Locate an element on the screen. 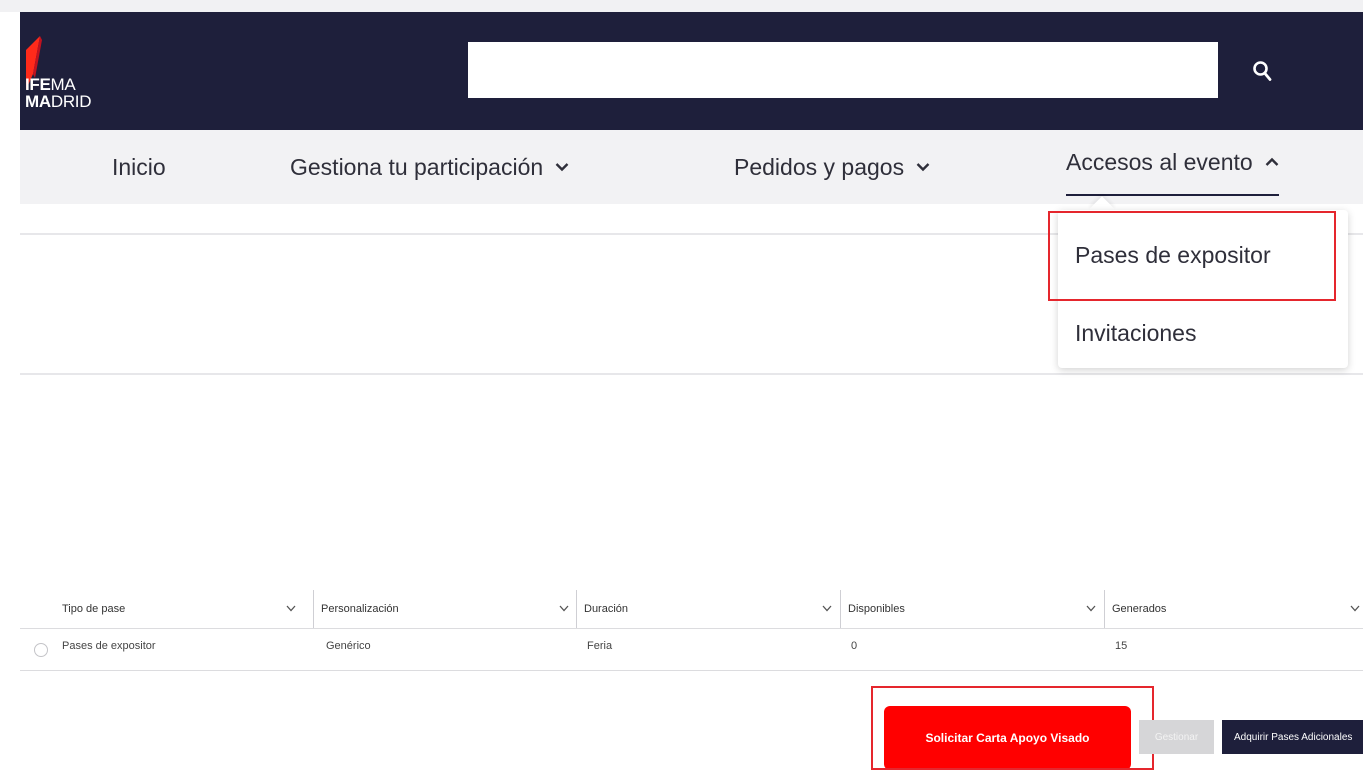 The image size is (1363, 770). logo-text: IFEMA MADRID is located at coordinates (58, 93).